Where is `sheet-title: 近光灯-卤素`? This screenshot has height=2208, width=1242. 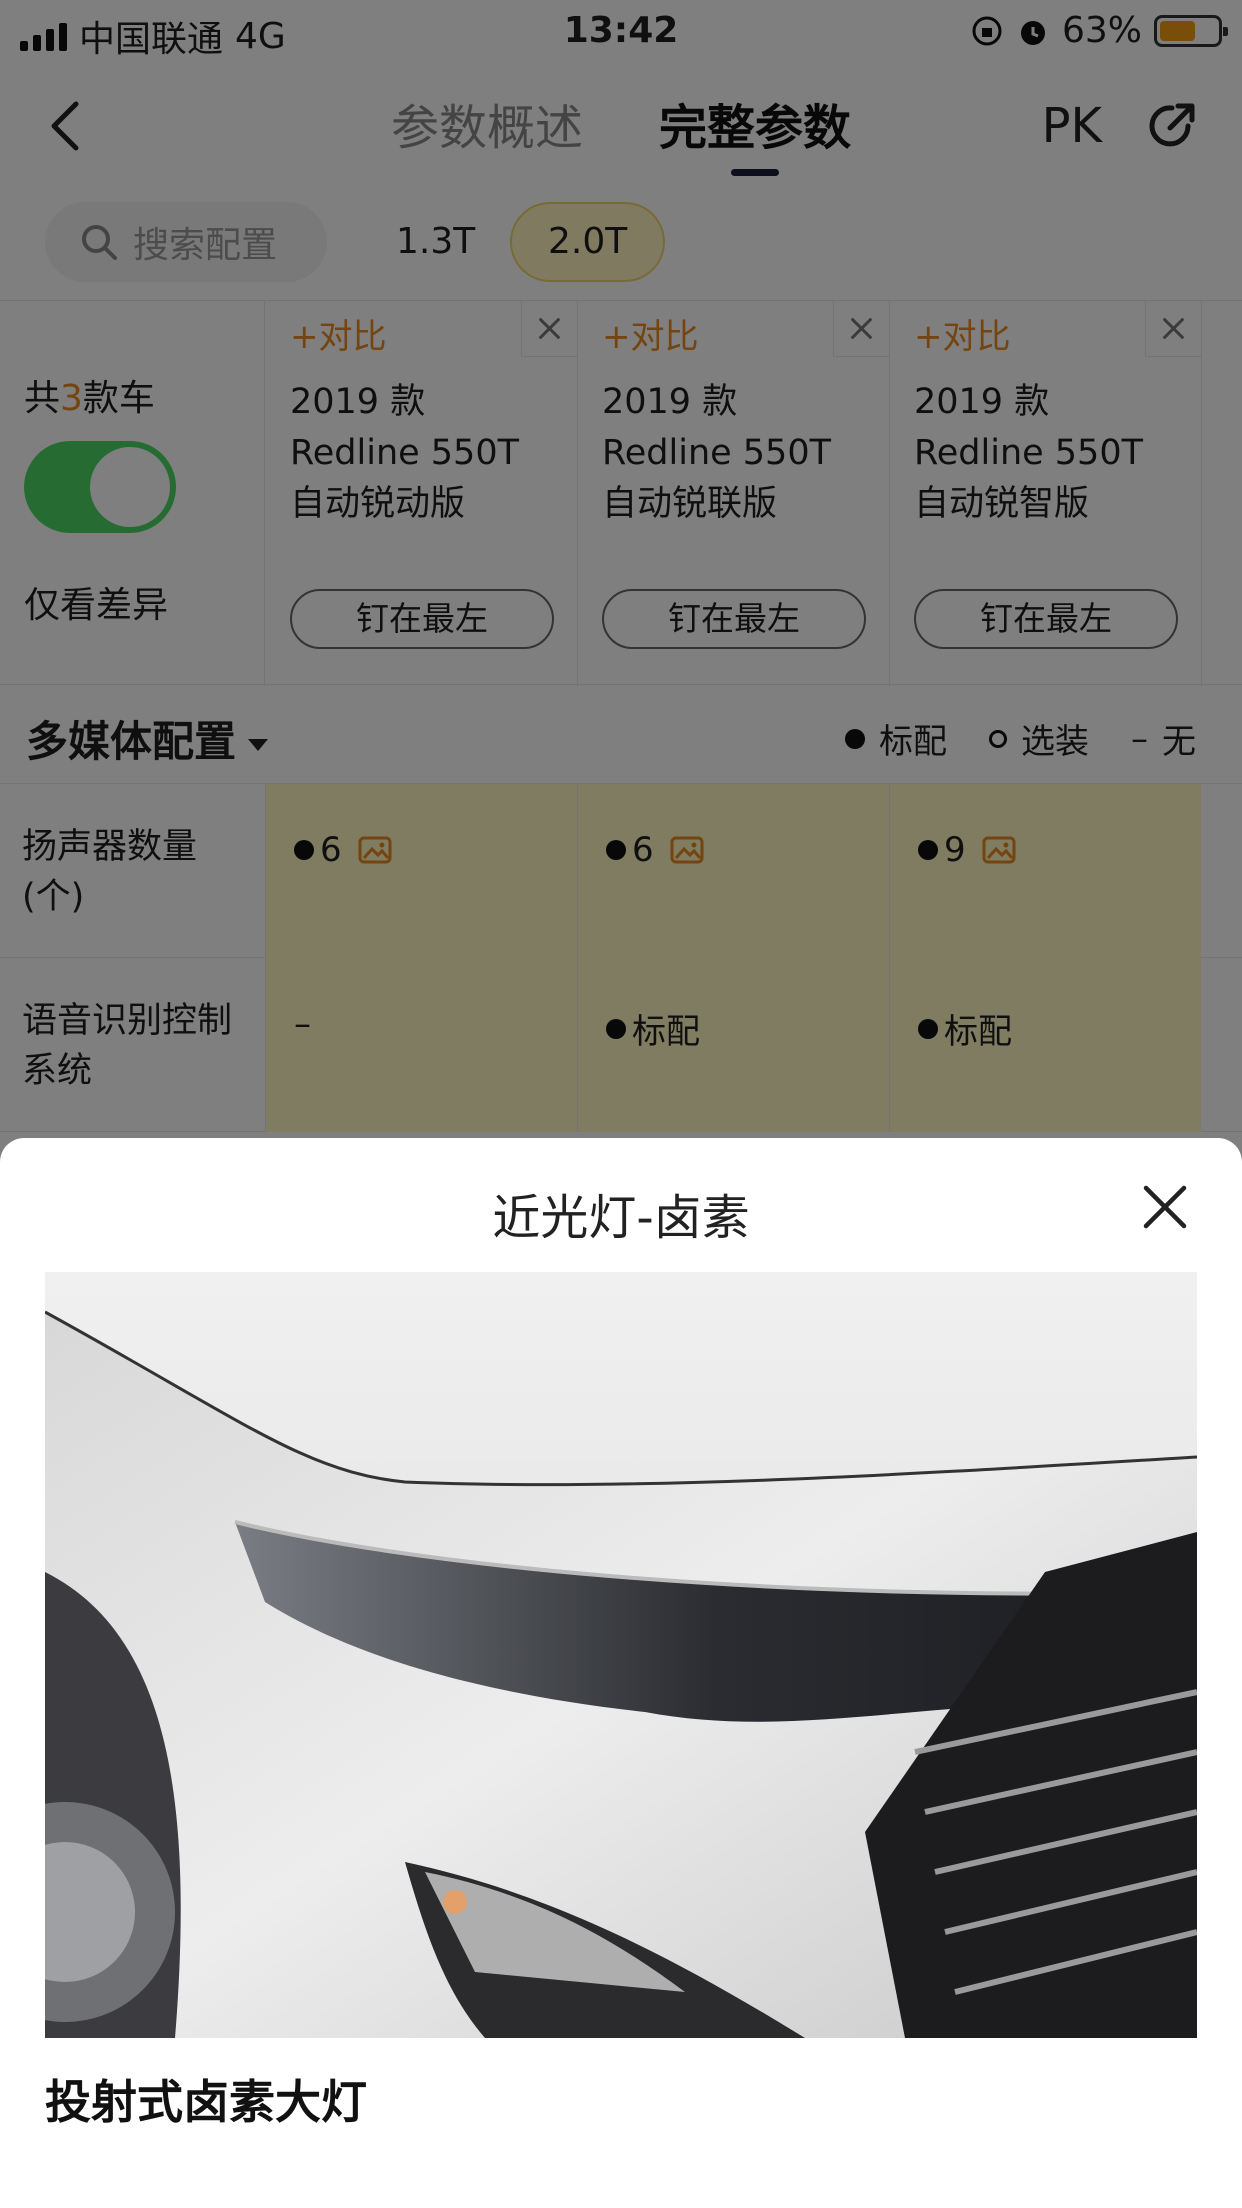 sheet-title: 近光灯-卤素 is located at coordinates (621, 1218).